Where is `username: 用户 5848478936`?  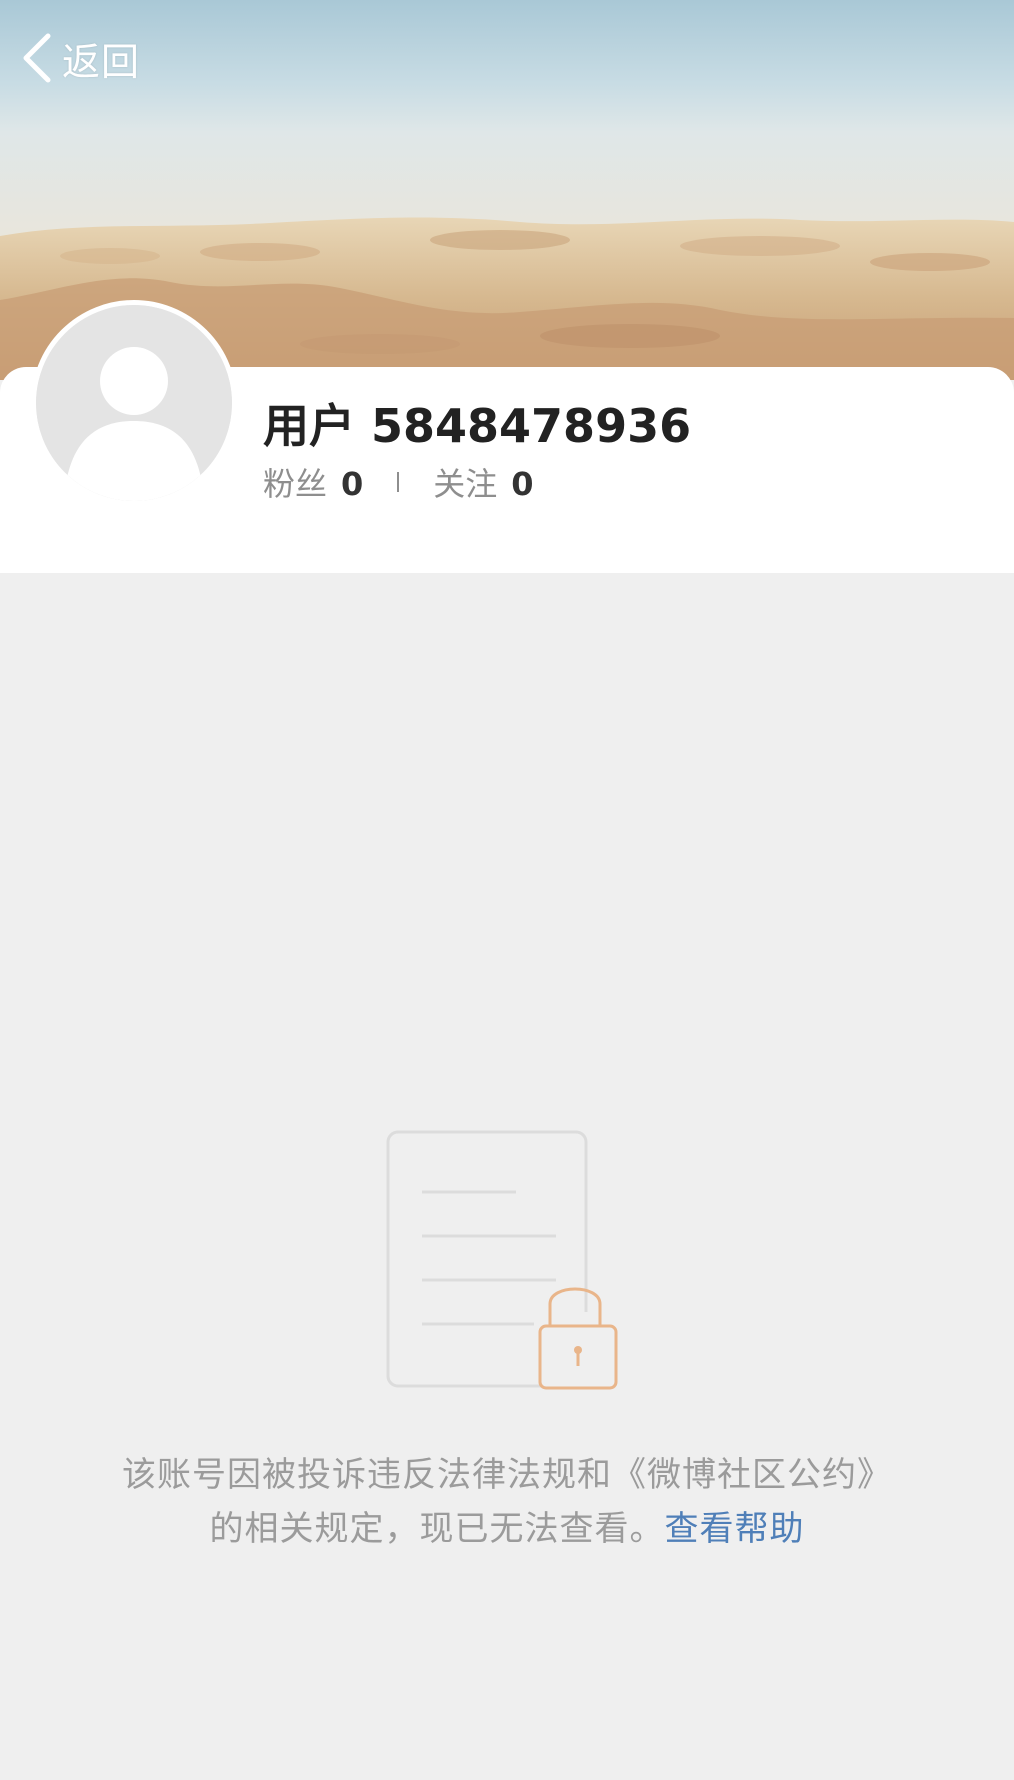 username: 用户 5848478936 is located at coordinates (477, 426).